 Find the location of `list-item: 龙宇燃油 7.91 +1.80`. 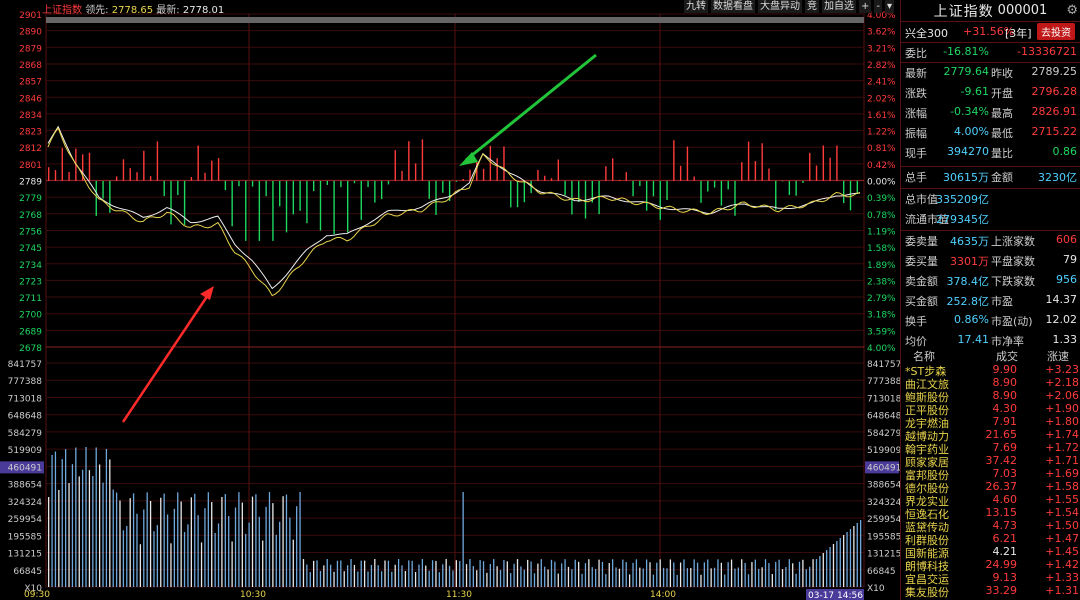

list-item: 龙宇燃油 7.91 +1.80 is located at coordinates (990, 422).